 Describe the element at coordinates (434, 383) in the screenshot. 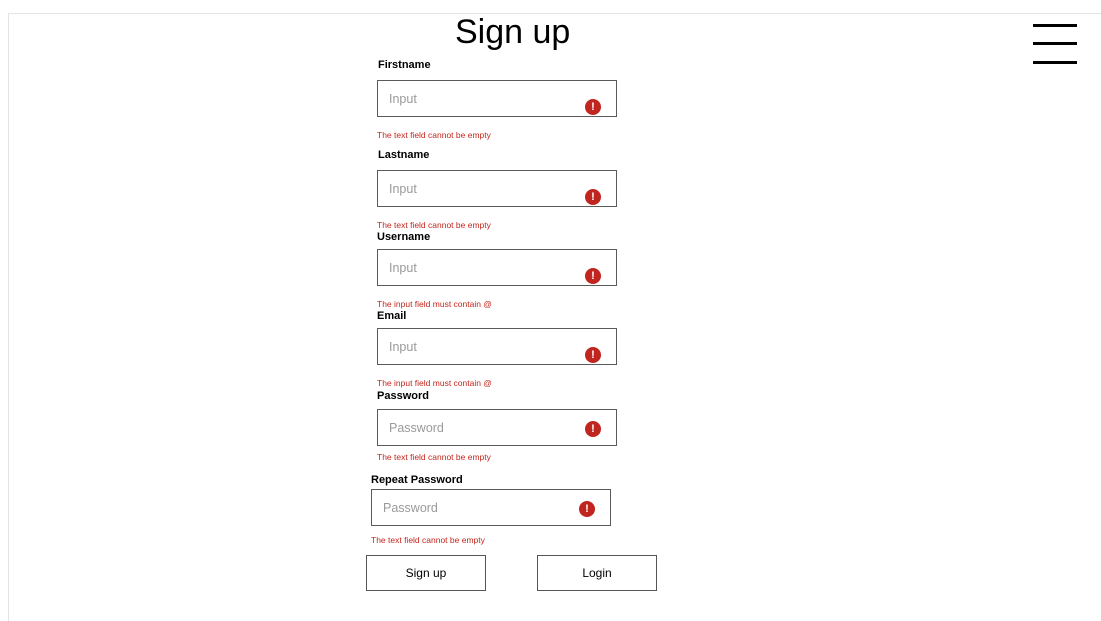

I see `email-error: The input field must contain @` at that location.